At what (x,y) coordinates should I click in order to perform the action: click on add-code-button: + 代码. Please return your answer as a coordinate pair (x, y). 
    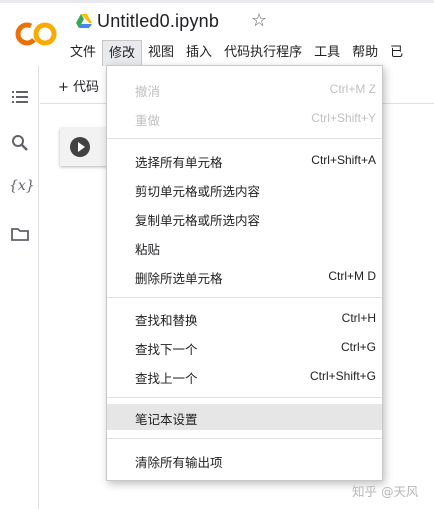
    Looking at the image, I should click on (78, 85).